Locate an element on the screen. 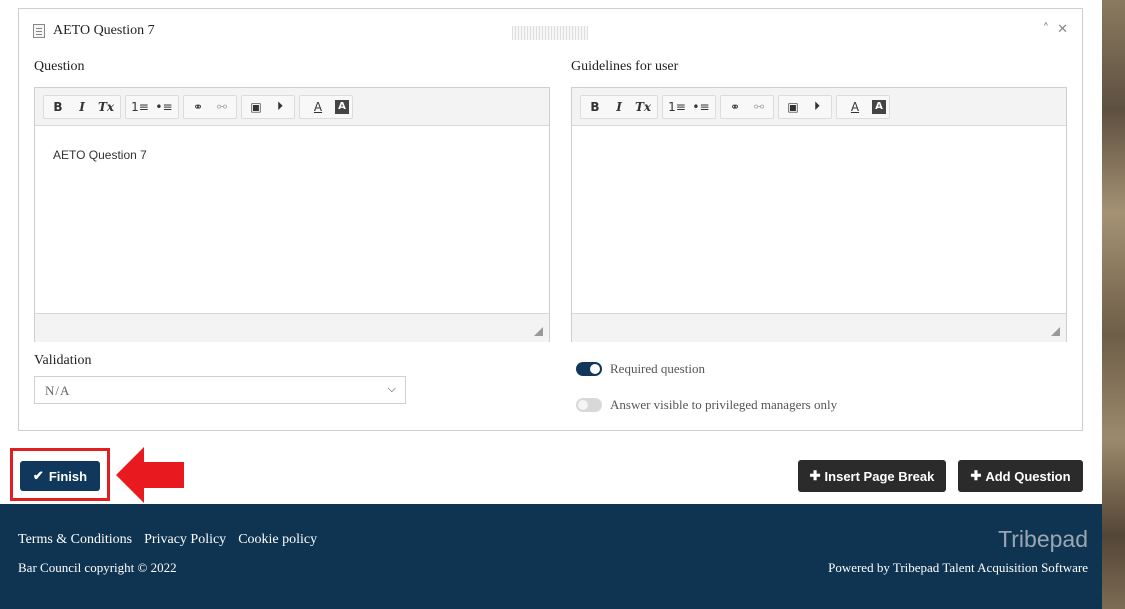  question-label: Question is located at coordinates (59, 66).